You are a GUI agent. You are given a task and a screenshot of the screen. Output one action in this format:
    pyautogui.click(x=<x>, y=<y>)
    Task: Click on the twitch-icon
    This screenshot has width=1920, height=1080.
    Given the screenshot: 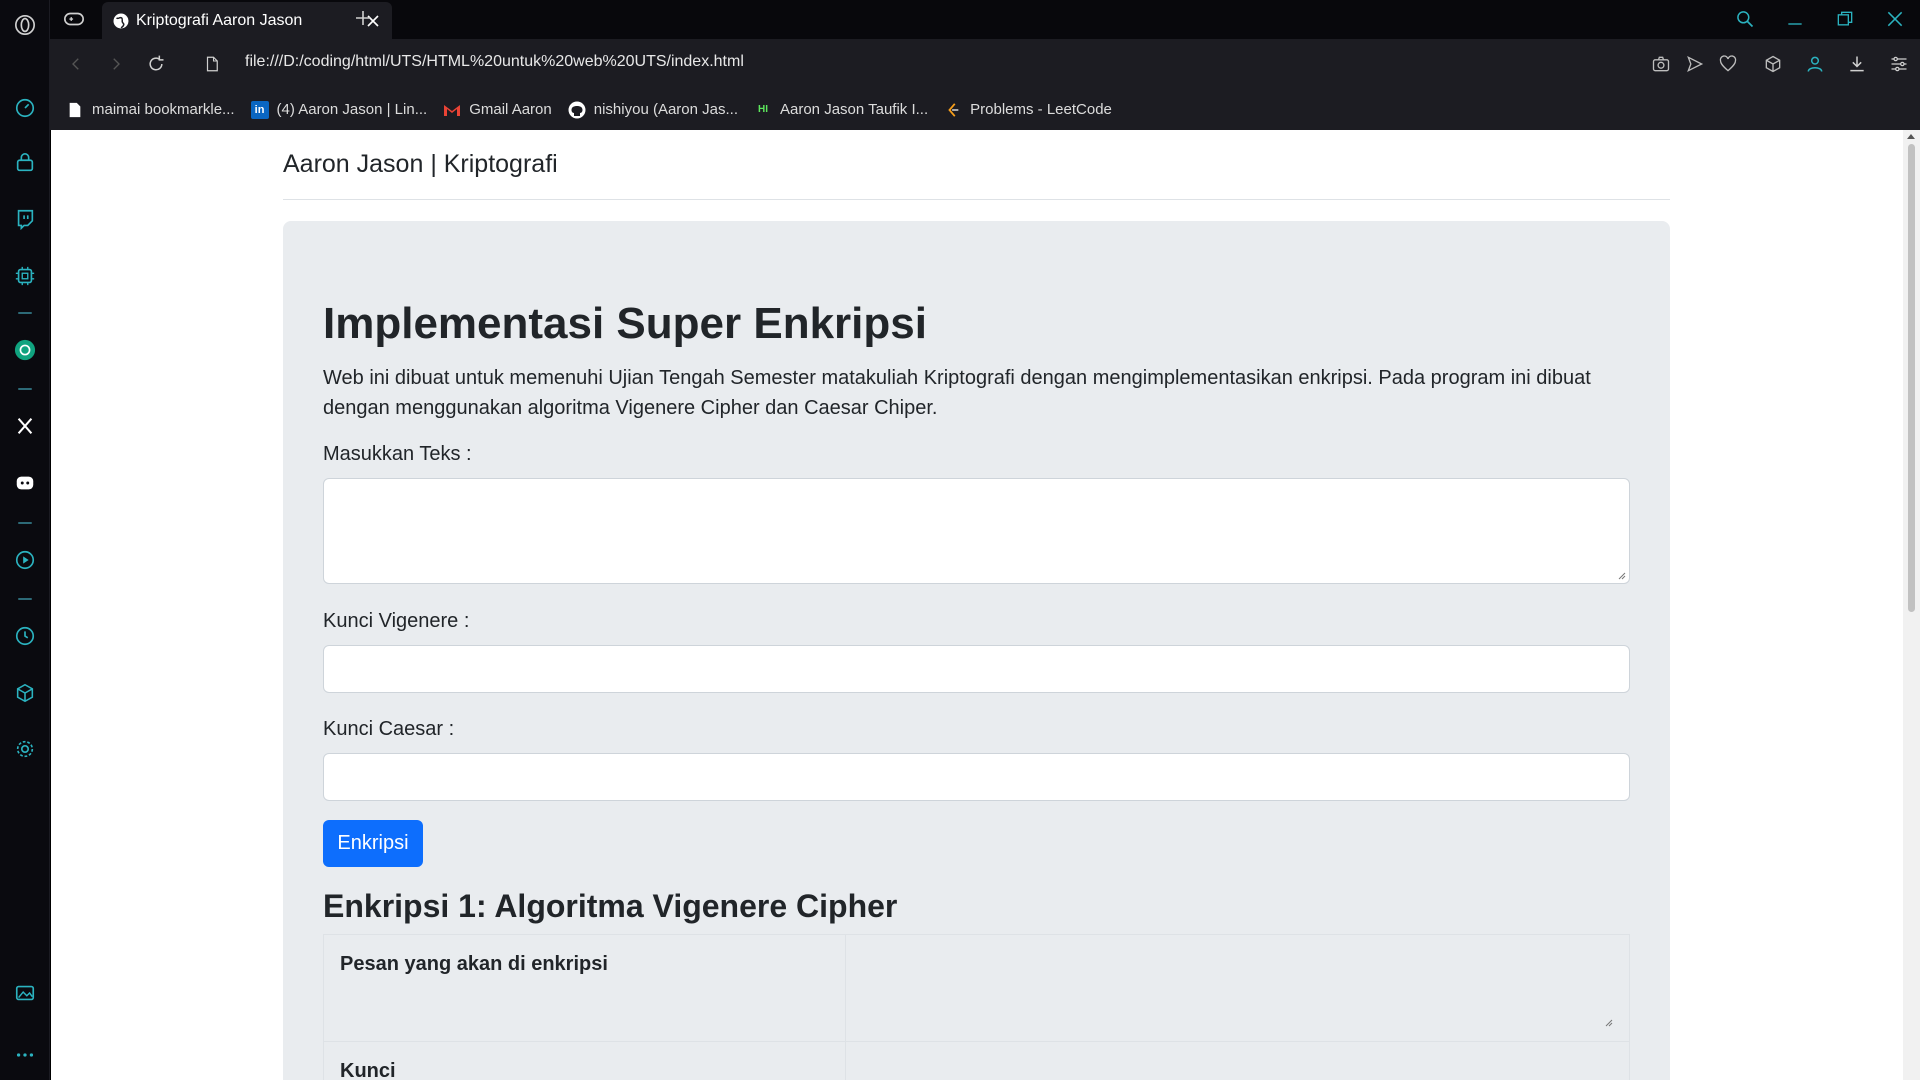 What is the action you would take?
    pyautogui.click(x=25, y=219)
    